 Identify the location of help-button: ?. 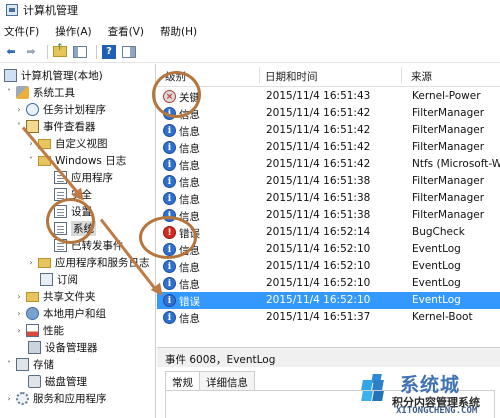
(109, 52).